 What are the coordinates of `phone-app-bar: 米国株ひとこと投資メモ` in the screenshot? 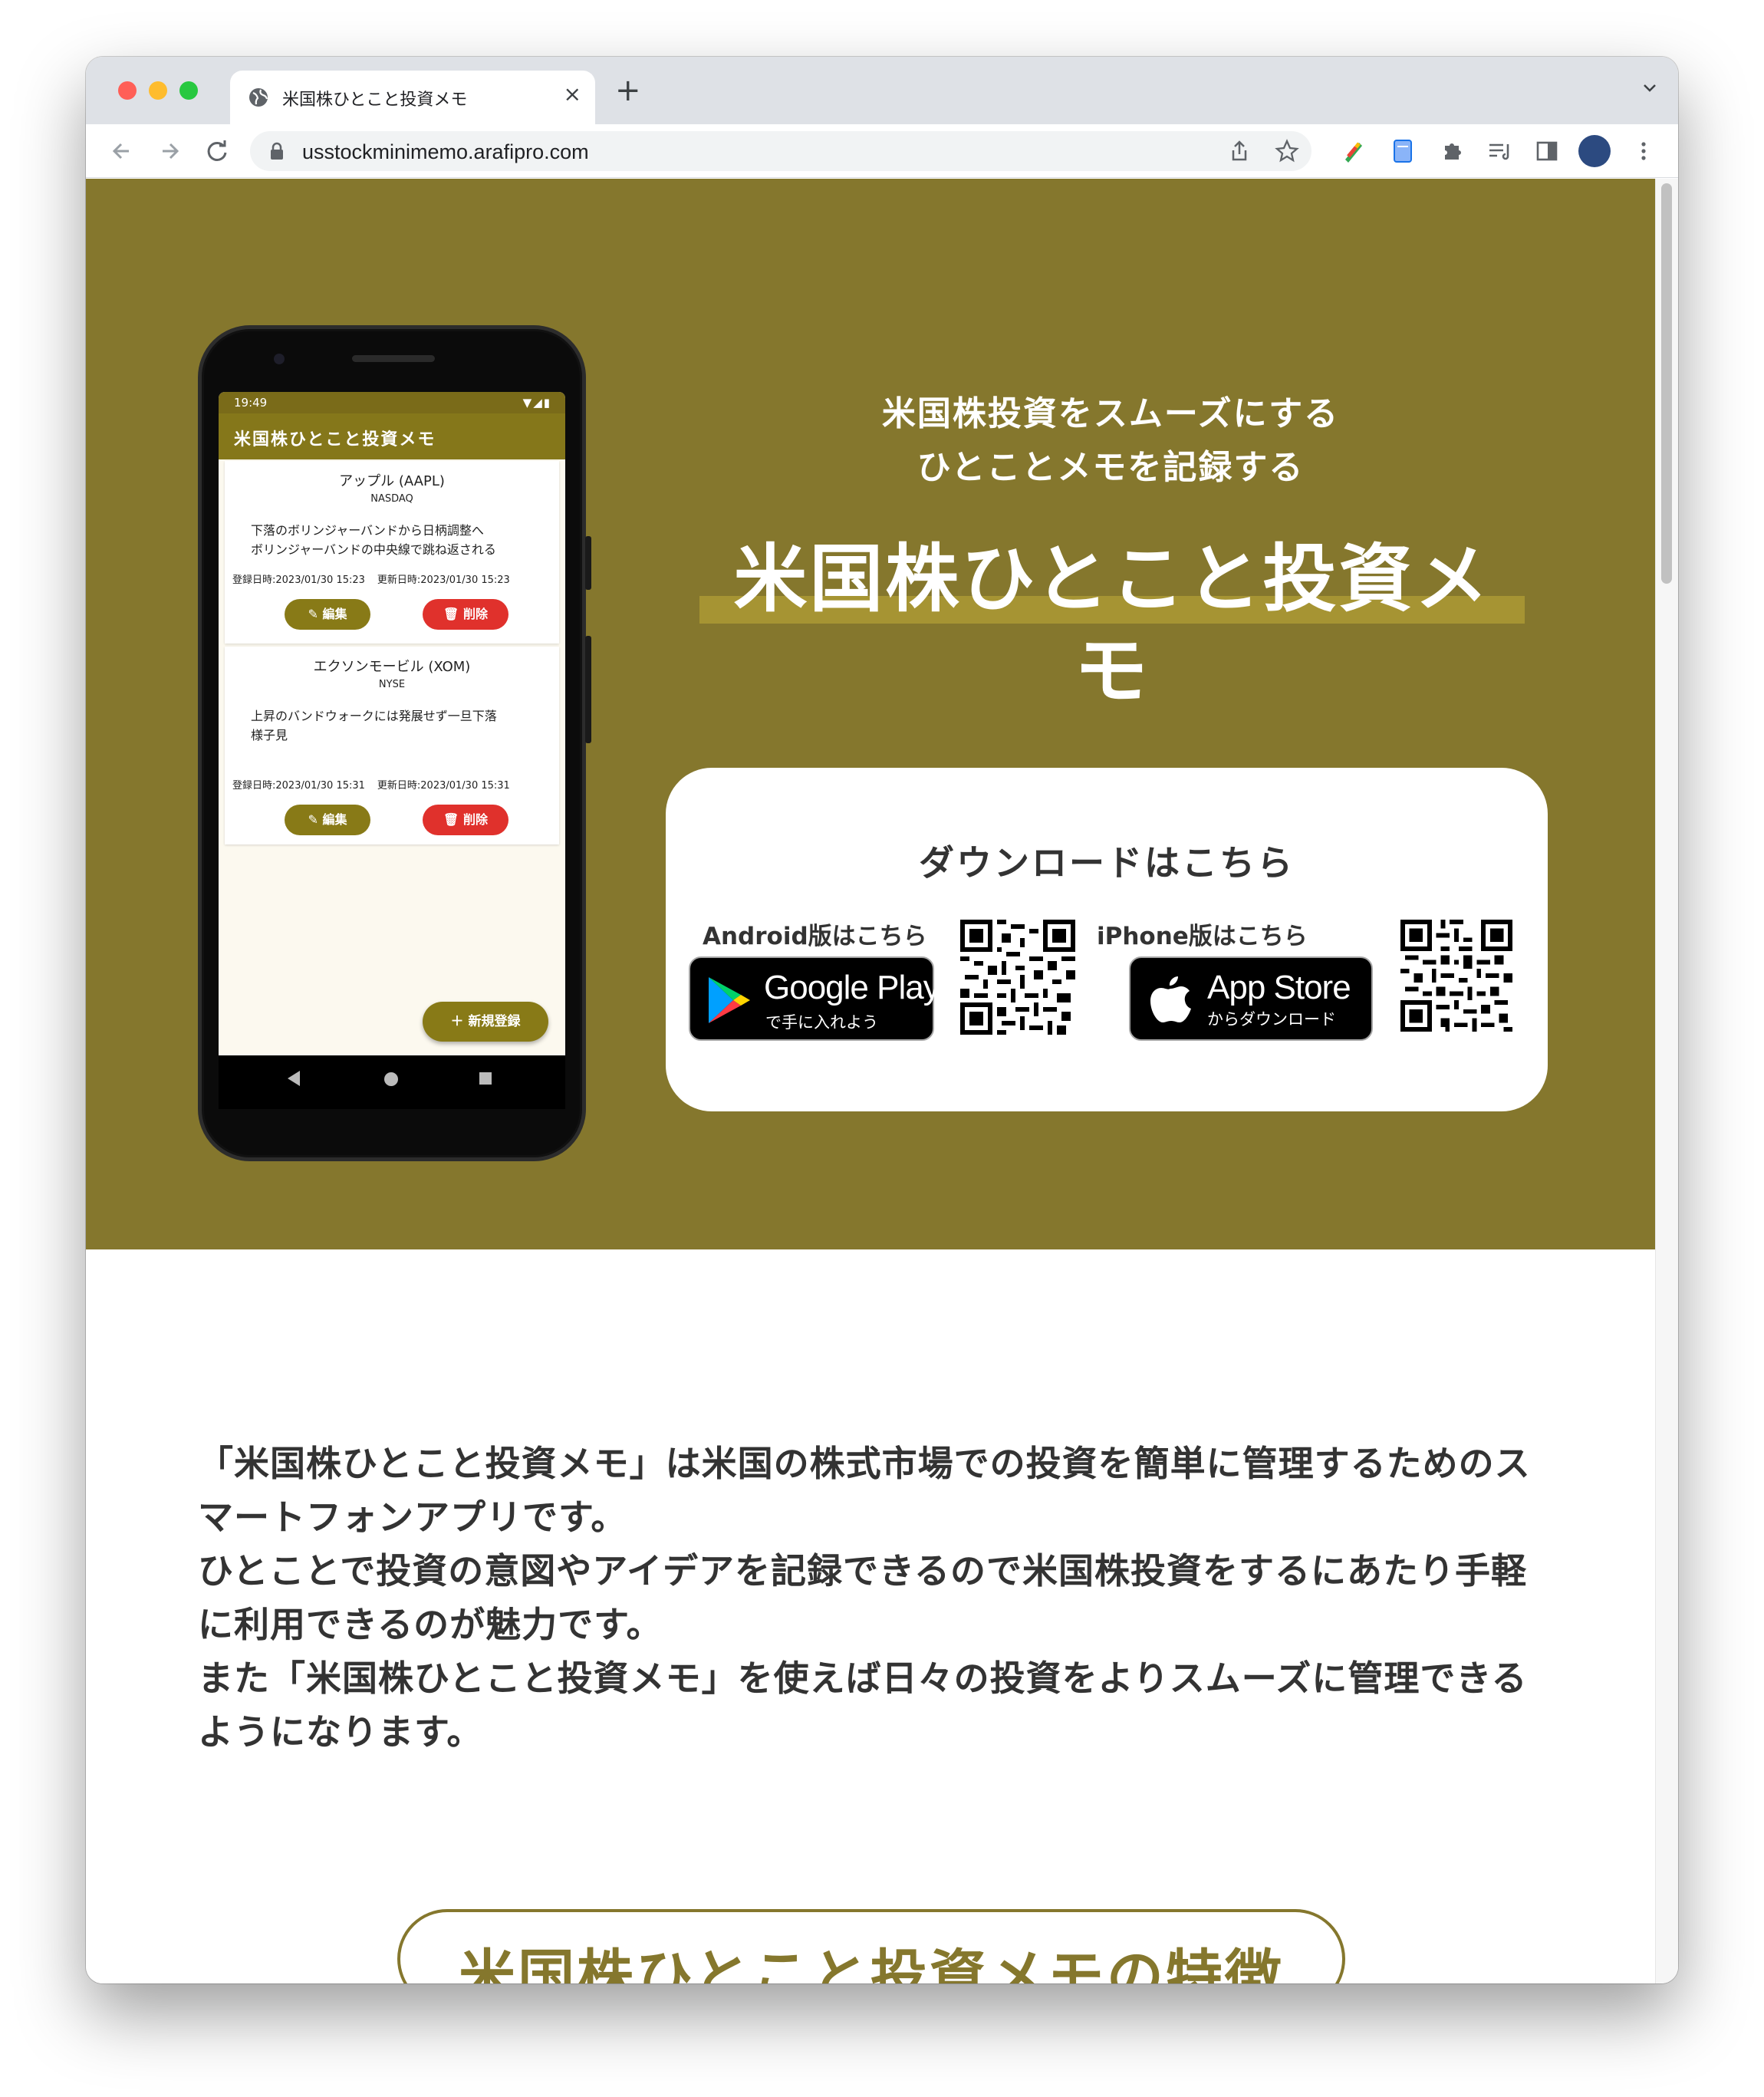 It's located at (392, 436).